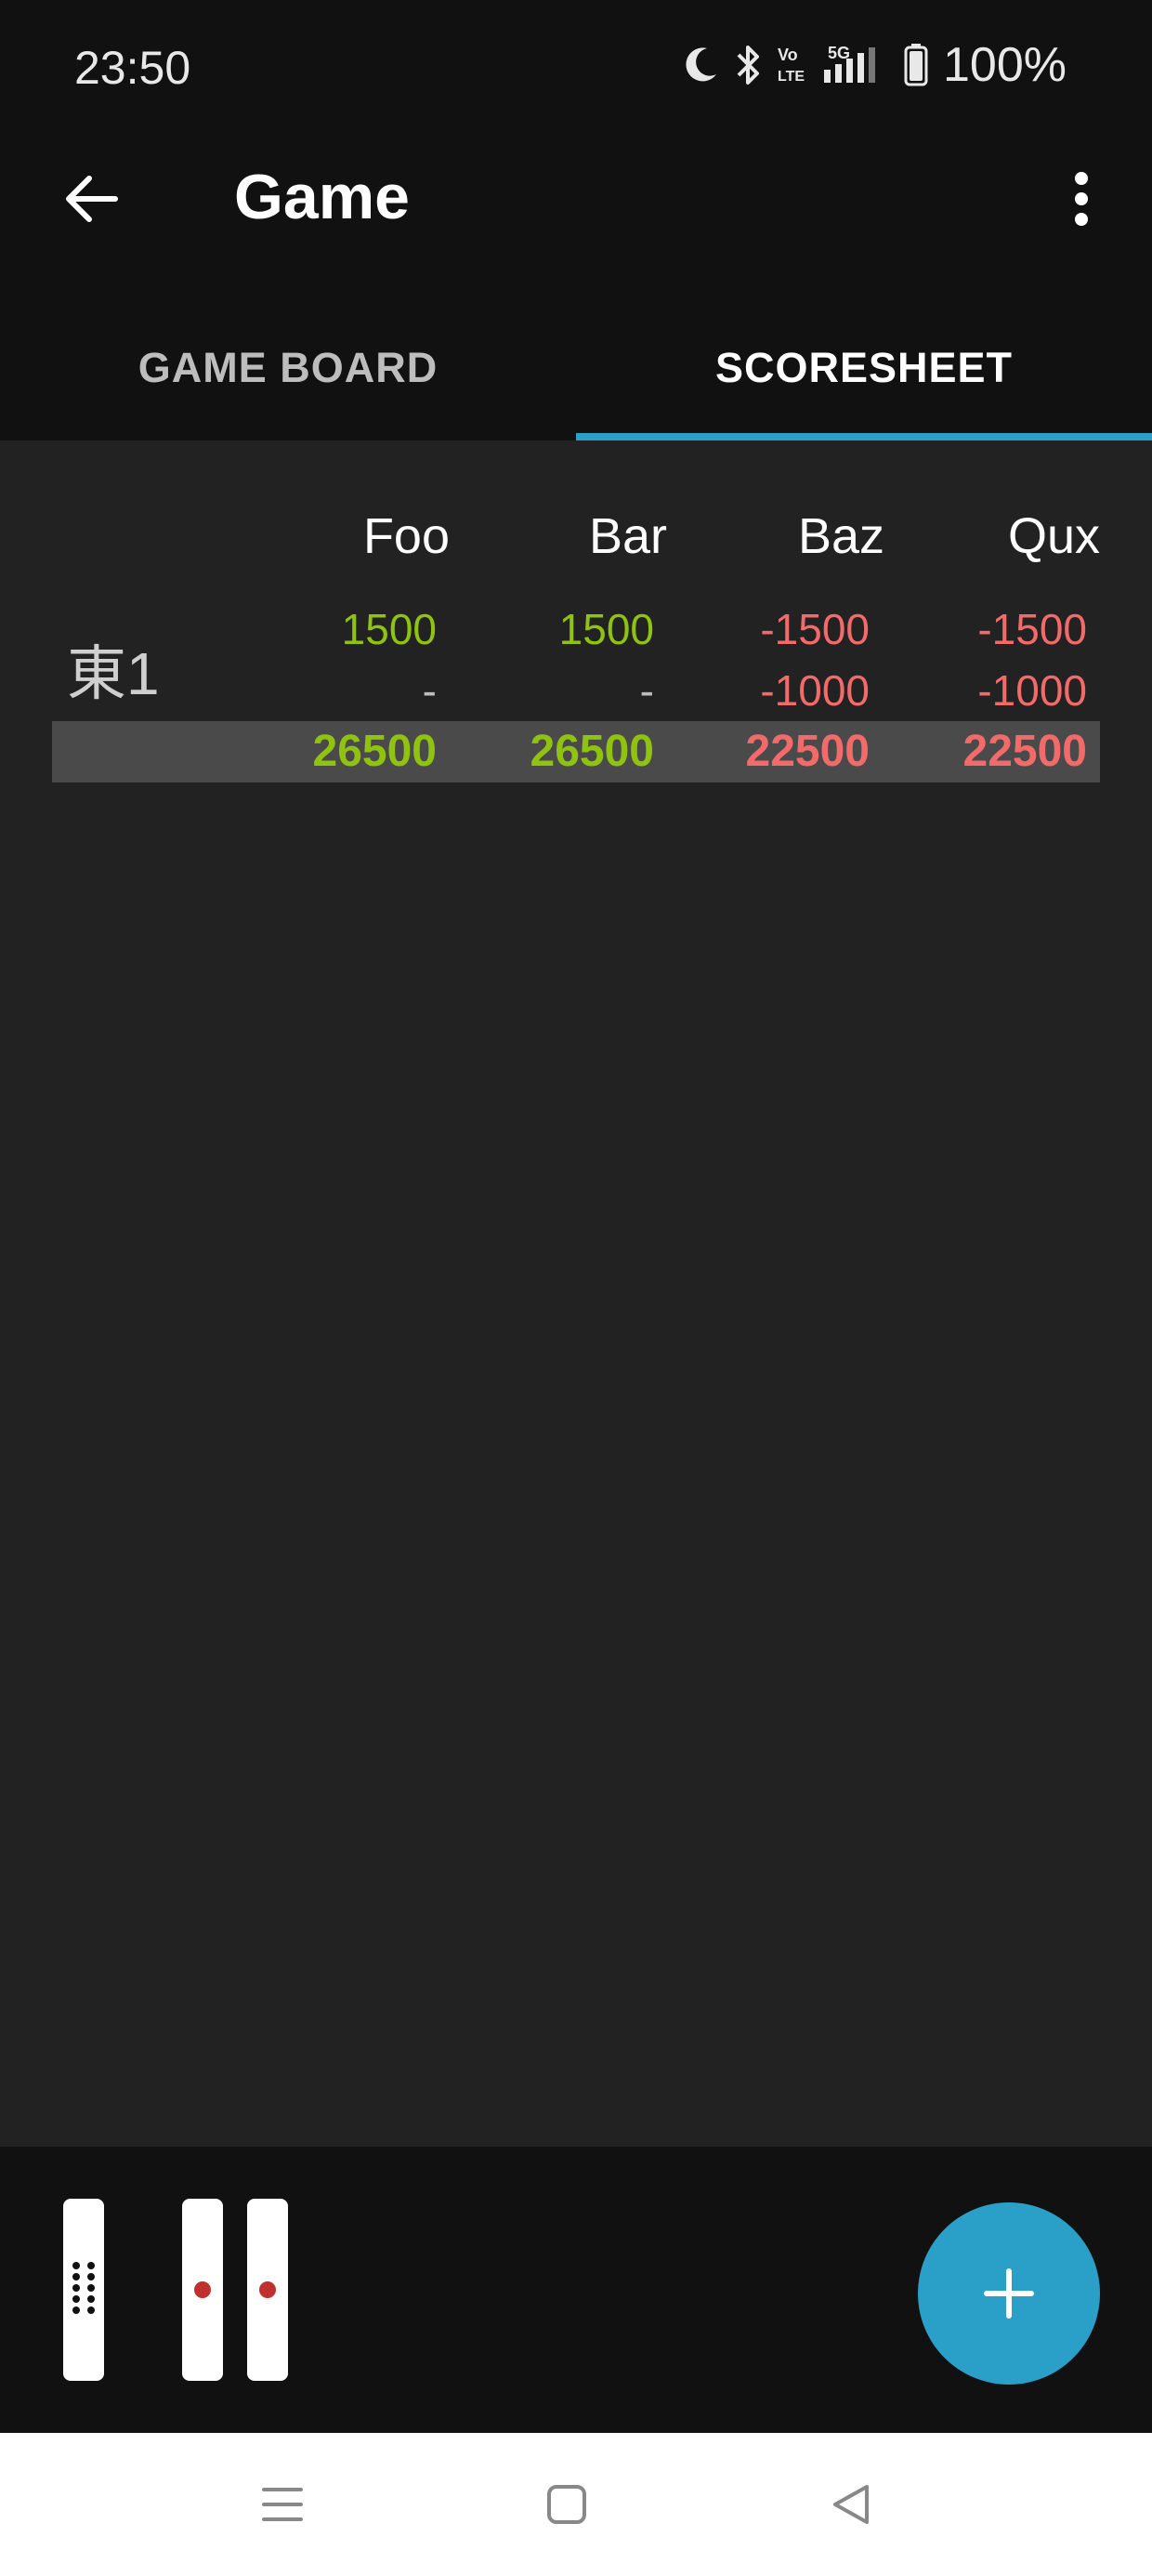 Image resolution: width=1152 pixels, height=2576 pixels. I want to click on svg-text: Vo, so click(788, 55).